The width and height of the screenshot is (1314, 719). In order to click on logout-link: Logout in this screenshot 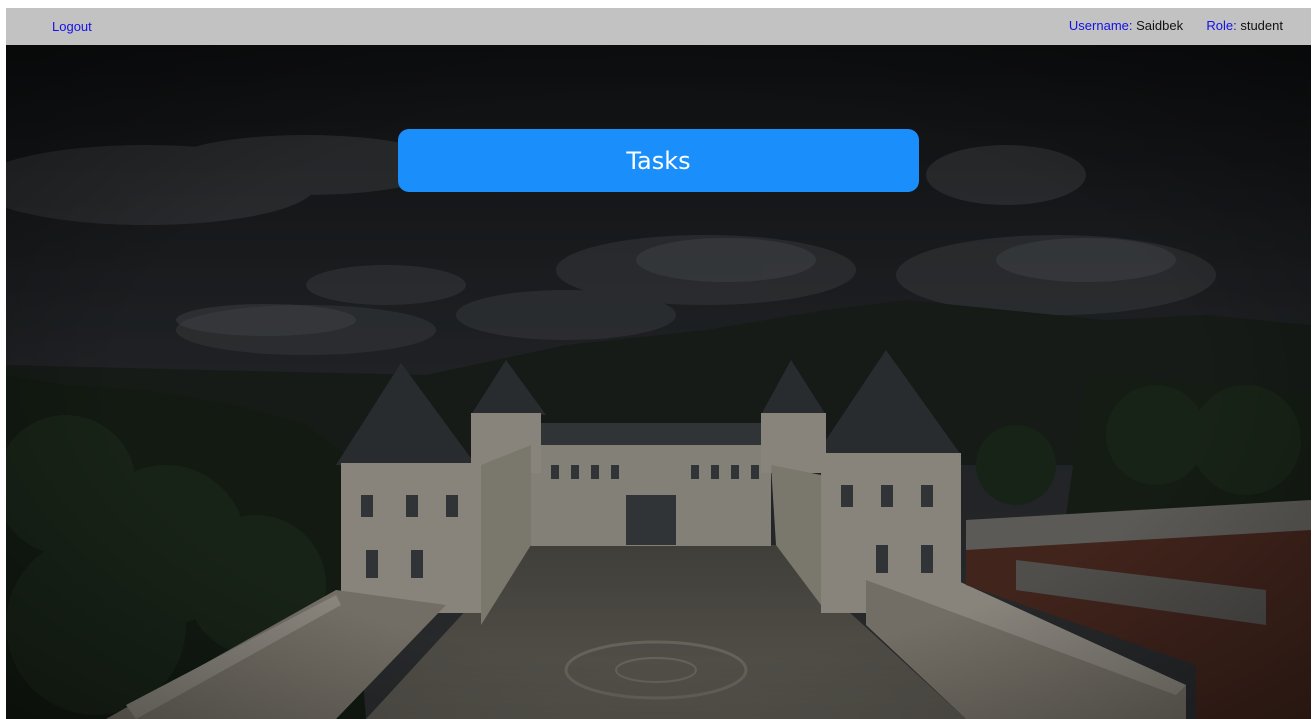, I will do `click(72, 26)`.